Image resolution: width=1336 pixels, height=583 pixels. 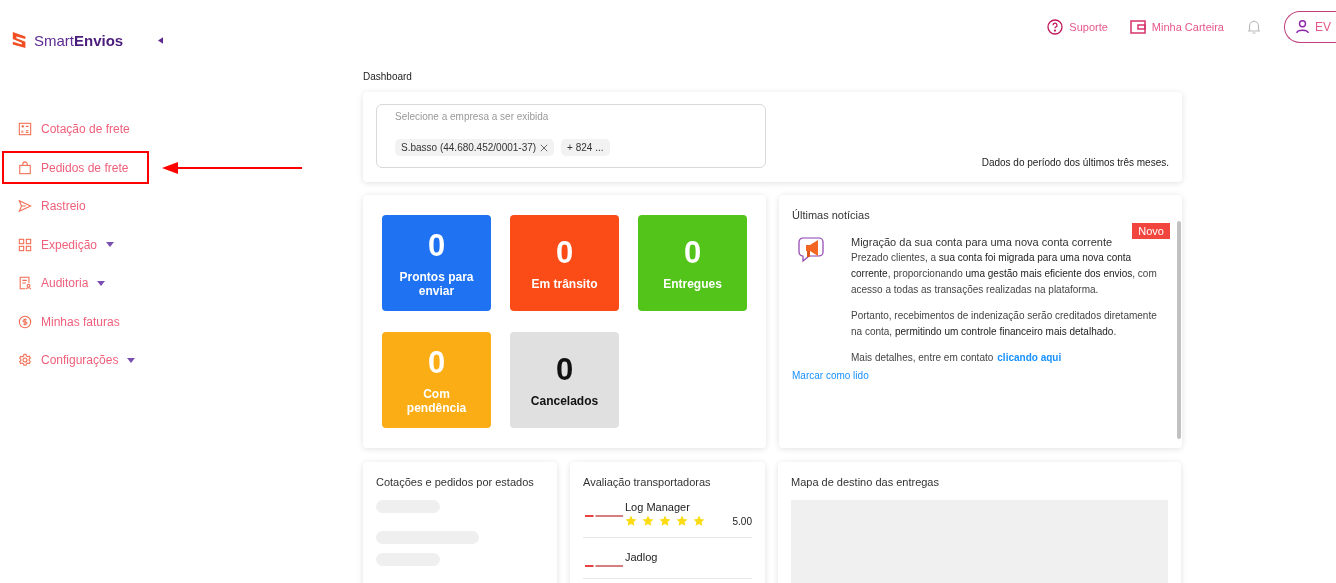 I want to click on company-tag: S.basso (44.680.452/0001-37), so click(x=475, y=147).